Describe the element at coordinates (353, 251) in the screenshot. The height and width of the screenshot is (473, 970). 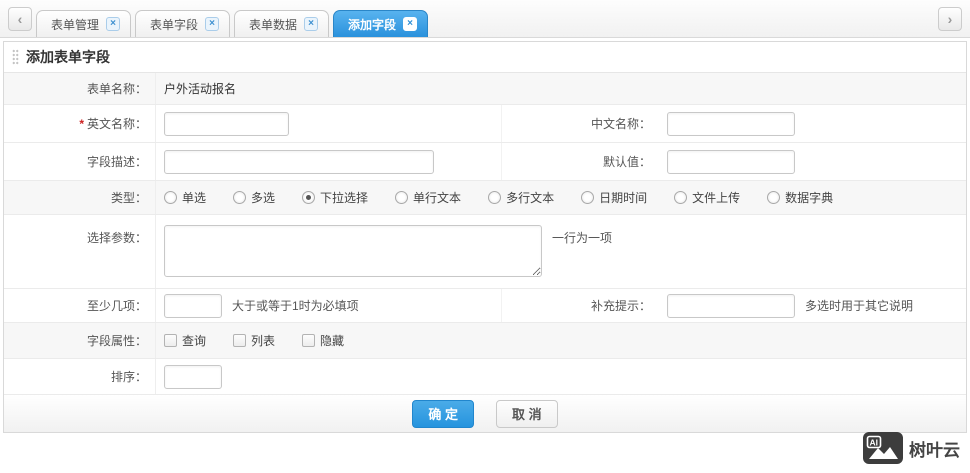
I see `choice-params-textarea` at that location.